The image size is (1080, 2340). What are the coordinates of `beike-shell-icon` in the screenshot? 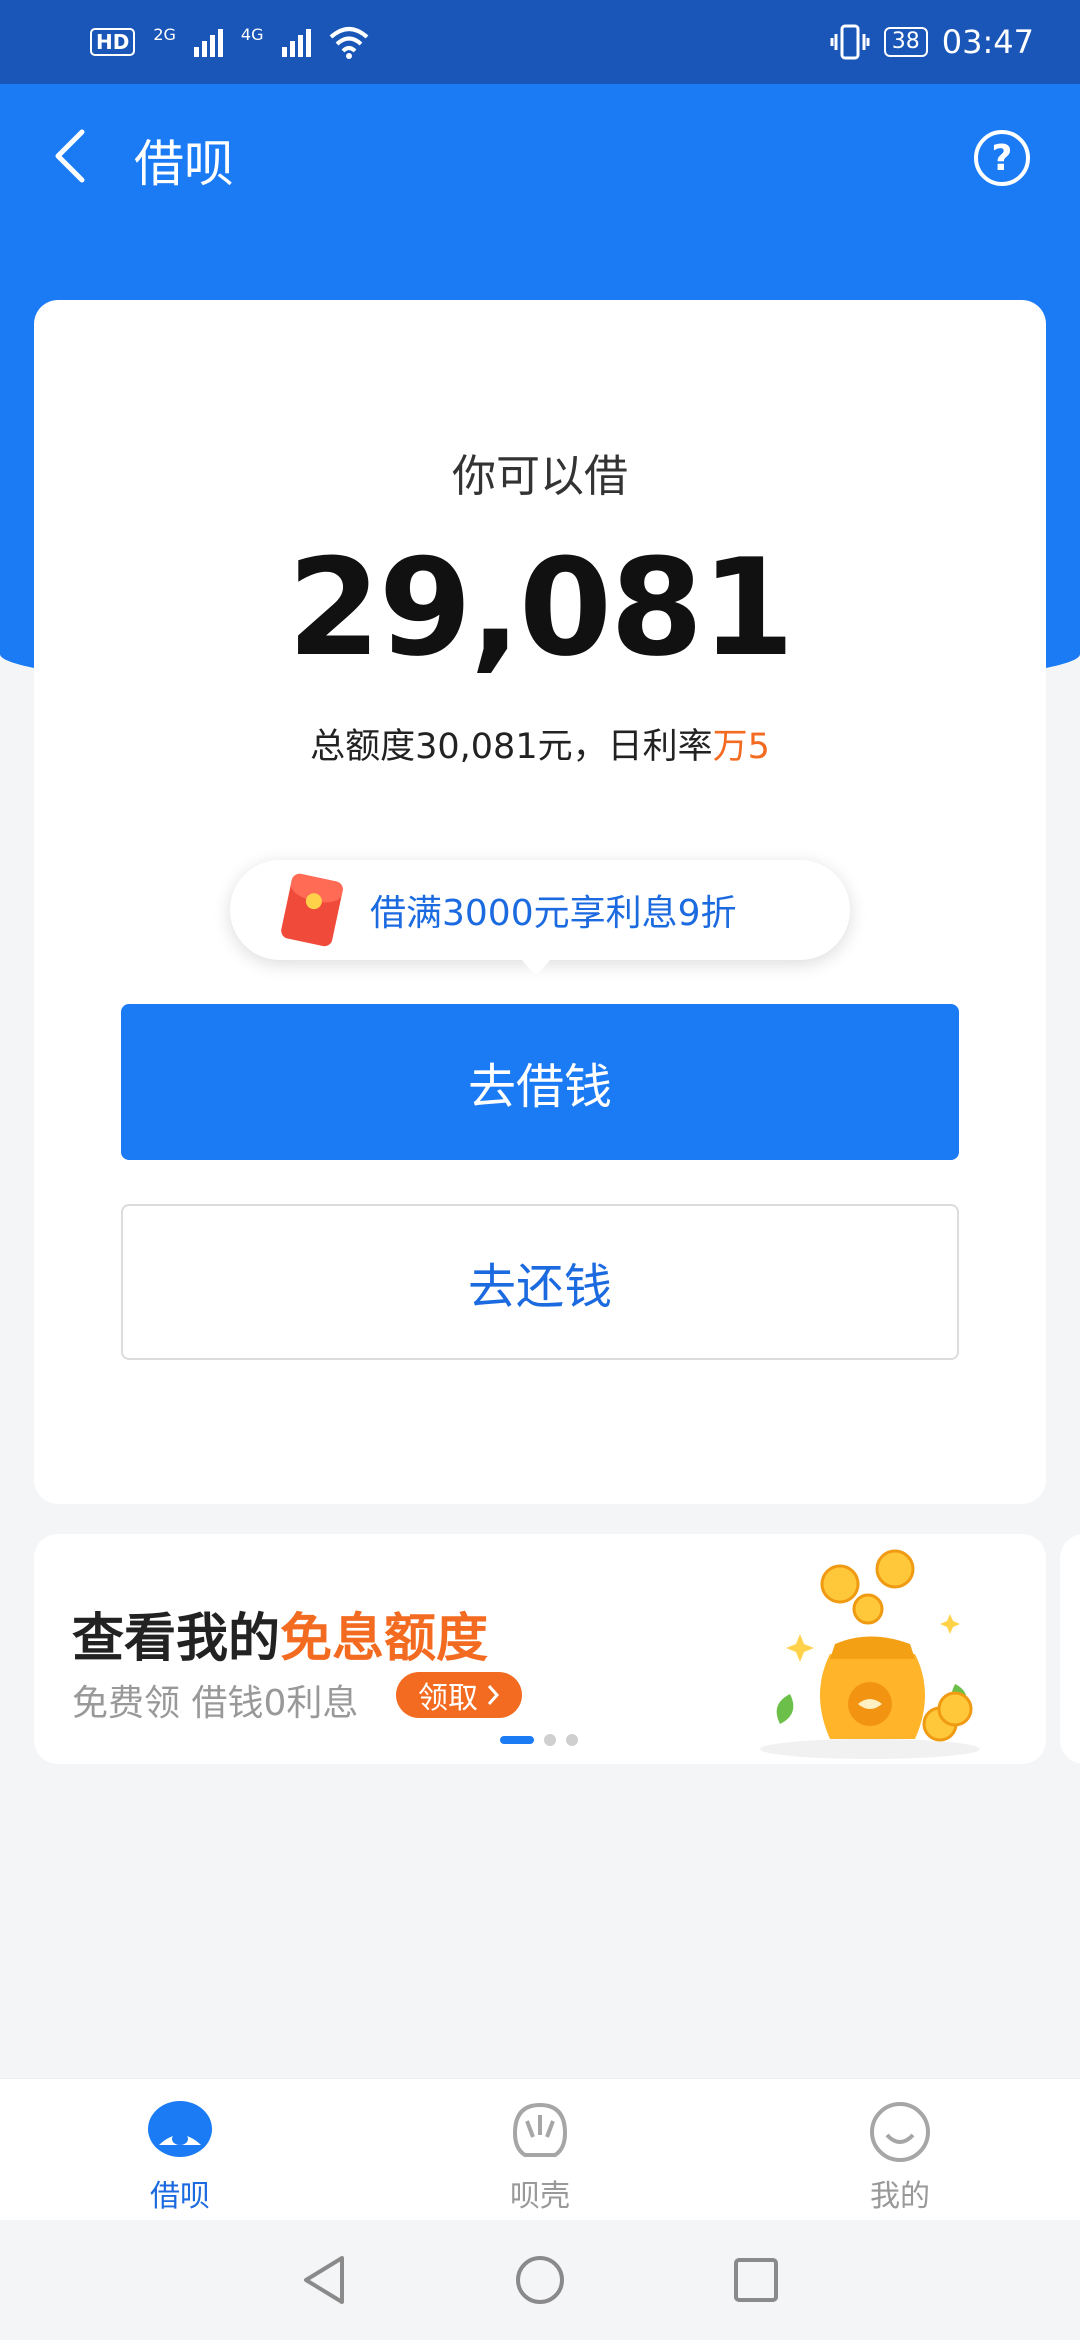 It's located at (540, 2129).